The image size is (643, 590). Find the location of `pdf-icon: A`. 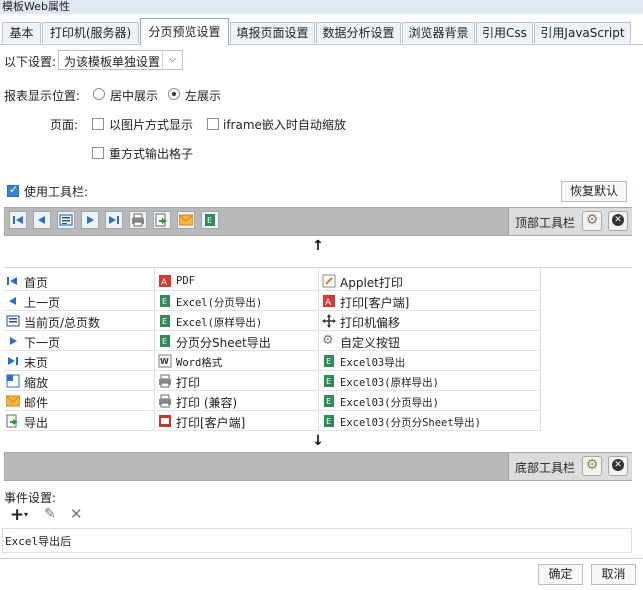

pdf-icon: A is located at coordinates (165, 281).